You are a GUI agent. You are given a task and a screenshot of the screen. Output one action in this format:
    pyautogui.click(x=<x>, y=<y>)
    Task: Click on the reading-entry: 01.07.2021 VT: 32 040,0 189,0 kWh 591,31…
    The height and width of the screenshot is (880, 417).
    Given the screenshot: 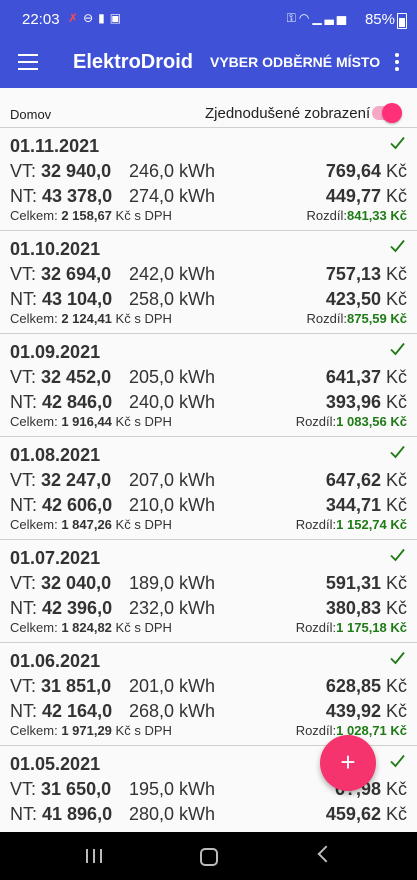 What is the action you would take?
    pyautogui.click(x=208, y=590)
    